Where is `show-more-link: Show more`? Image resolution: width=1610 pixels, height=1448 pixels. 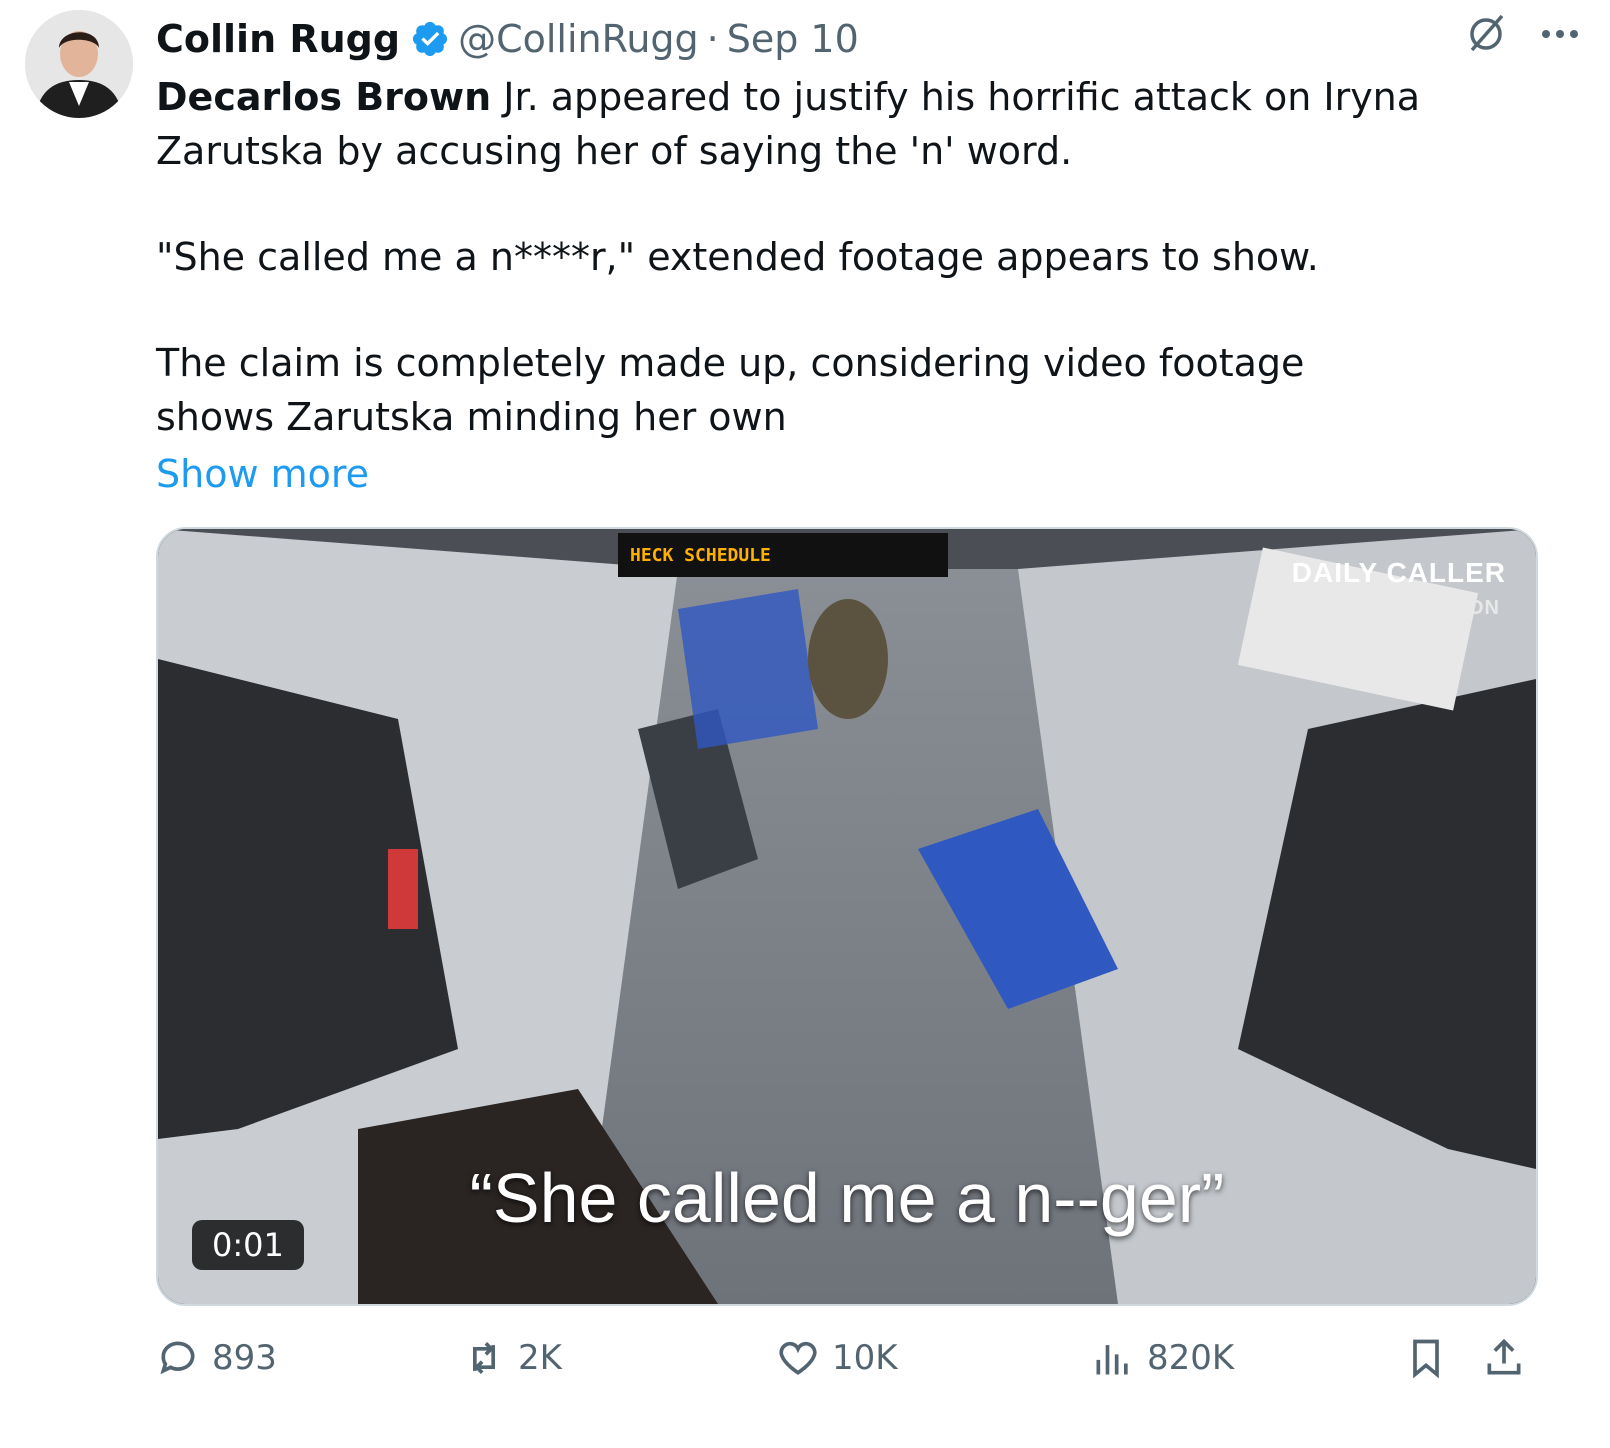 show-more-link: Show more is located at coordinates (262, 474).